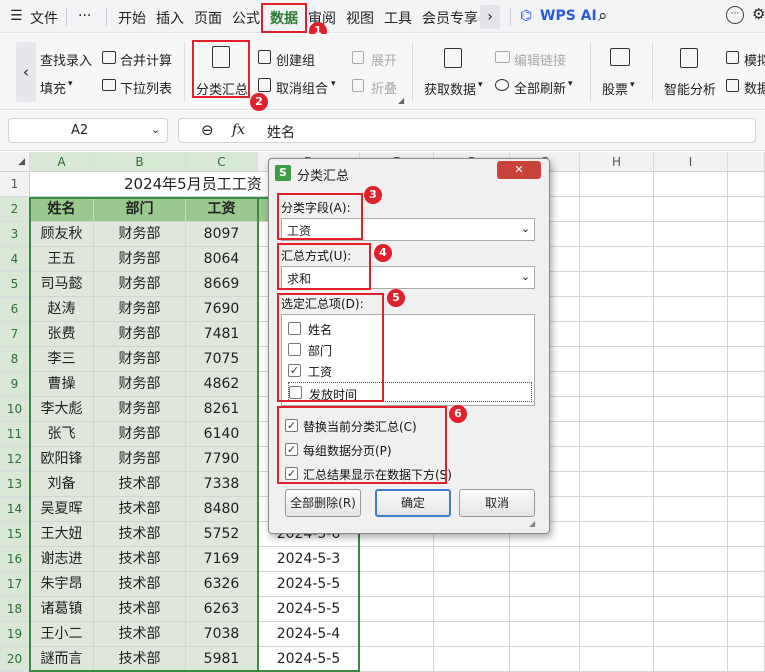 This screenshot has width=765, height=672. Describe the element at coordinates (222, 209) in the screenshot. I see `header-cell: 工资` at that location.